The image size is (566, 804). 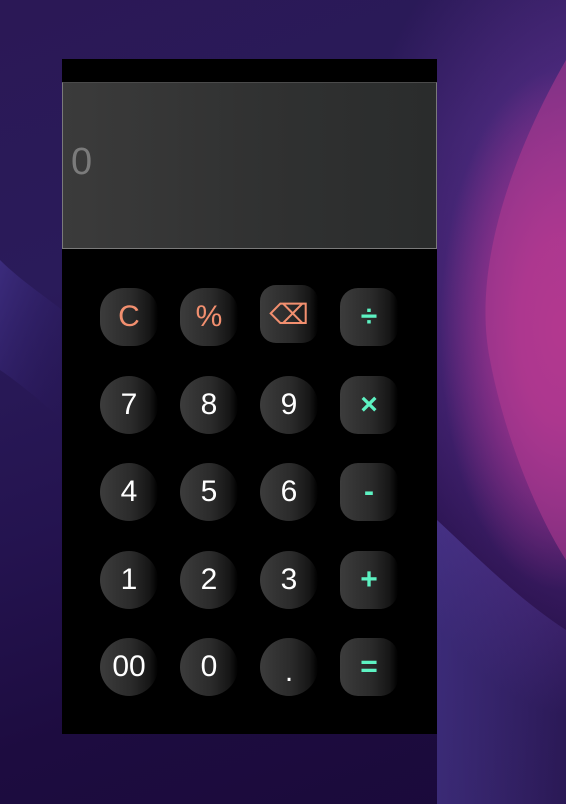 I want to click on subtract-button: -, so click(x=369, y=492).